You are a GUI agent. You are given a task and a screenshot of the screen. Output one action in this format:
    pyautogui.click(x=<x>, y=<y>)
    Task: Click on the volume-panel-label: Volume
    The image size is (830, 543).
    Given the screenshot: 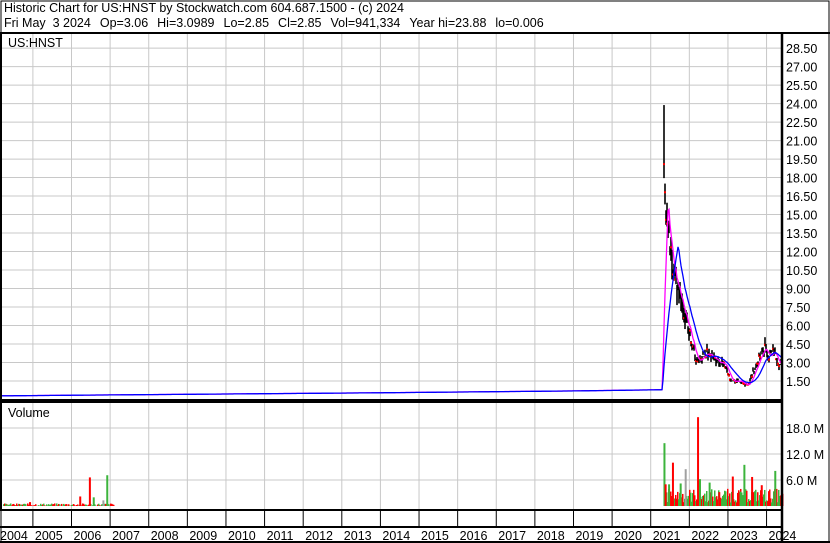 What is the action you would take?
    pyautogui.click(x=29, y=413)
    